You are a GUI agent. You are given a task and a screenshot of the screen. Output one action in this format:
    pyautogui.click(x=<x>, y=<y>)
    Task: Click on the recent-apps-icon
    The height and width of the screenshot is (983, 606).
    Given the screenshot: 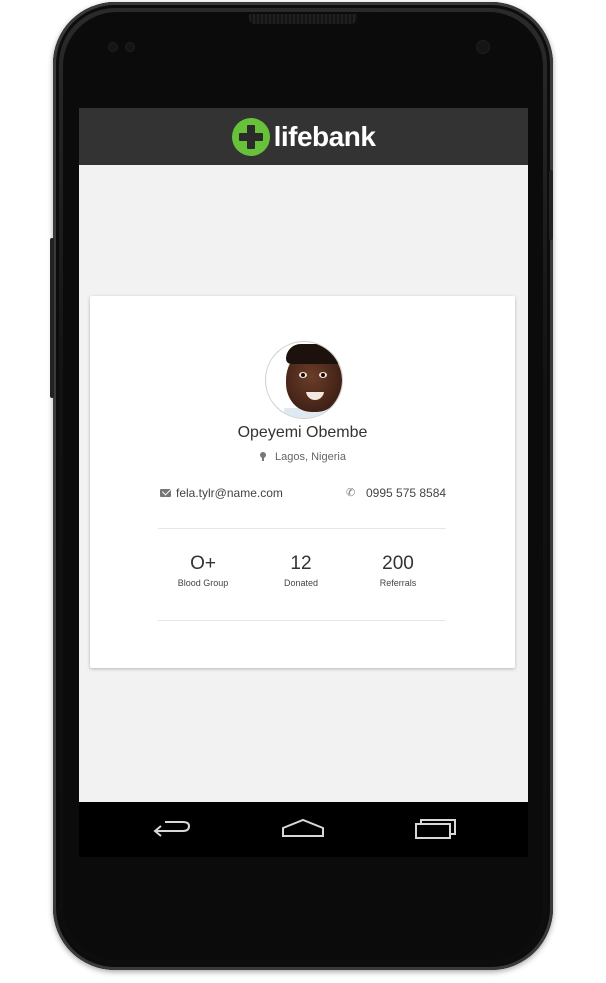 What is the action you would take?
    pyautogui.click(x=435, y=829)
    